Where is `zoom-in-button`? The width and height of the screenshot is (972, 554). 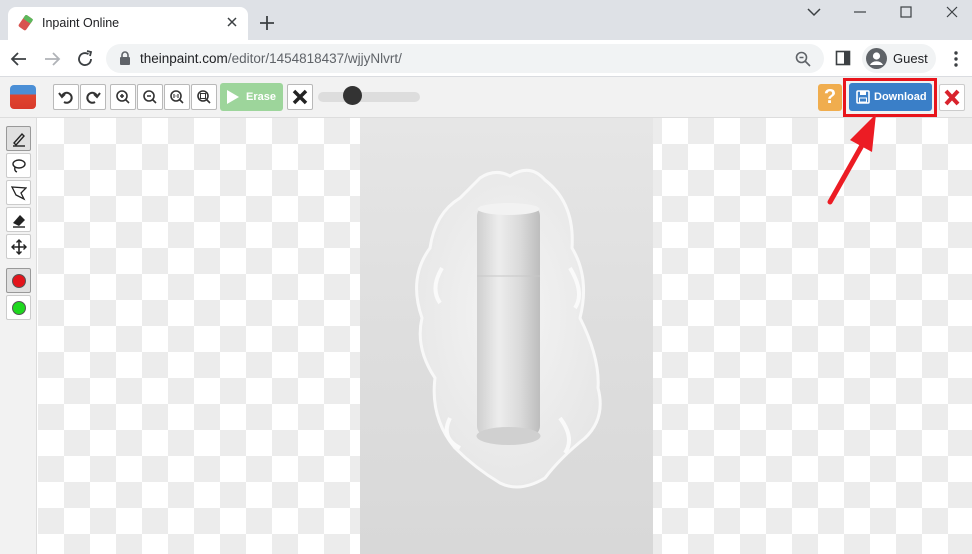 zoom-in-button is located at coordinates (123, 97).